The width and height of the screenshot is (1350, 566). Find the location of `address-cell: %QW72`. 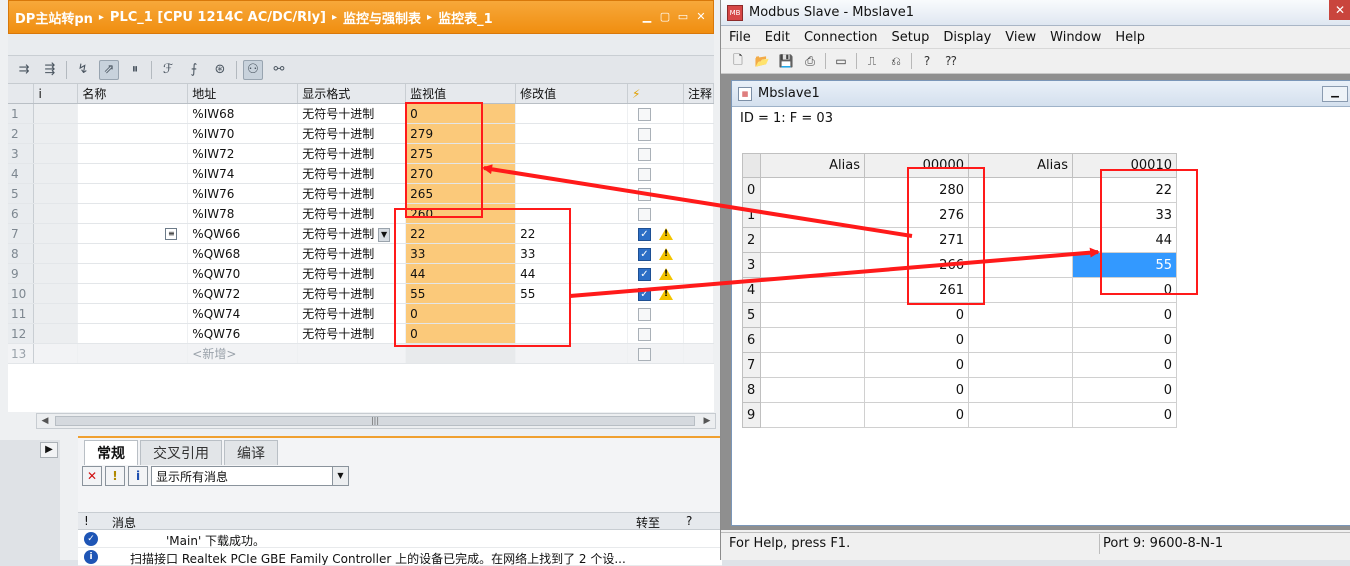

address-cell: %QW72 is located at coordinates (243, 293).